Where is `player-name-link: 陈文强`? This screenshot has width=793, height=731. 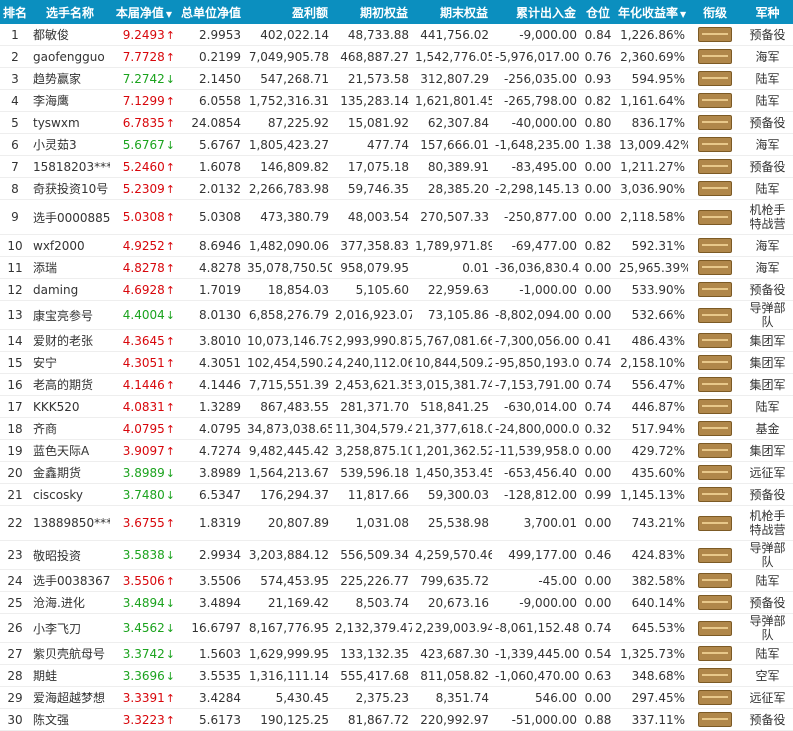
player-name-link: 陈文强 is located at coordinates (70, 719).